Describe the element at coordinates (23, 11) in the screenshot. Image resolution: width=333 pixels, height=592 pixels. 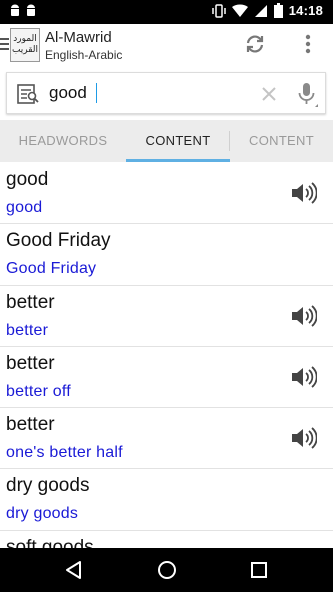
I see `notification-icons` at that location.